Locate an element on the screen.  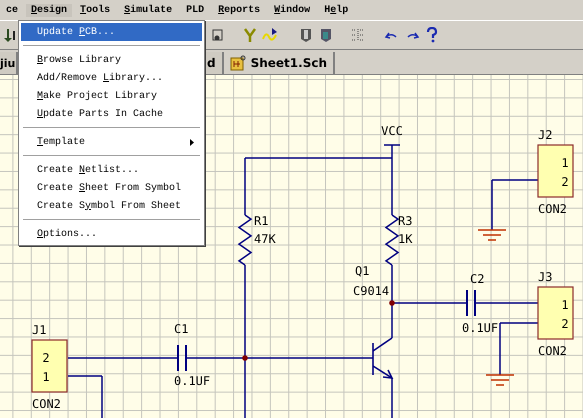
menu-title: Help is located at coordinates (336, 10).